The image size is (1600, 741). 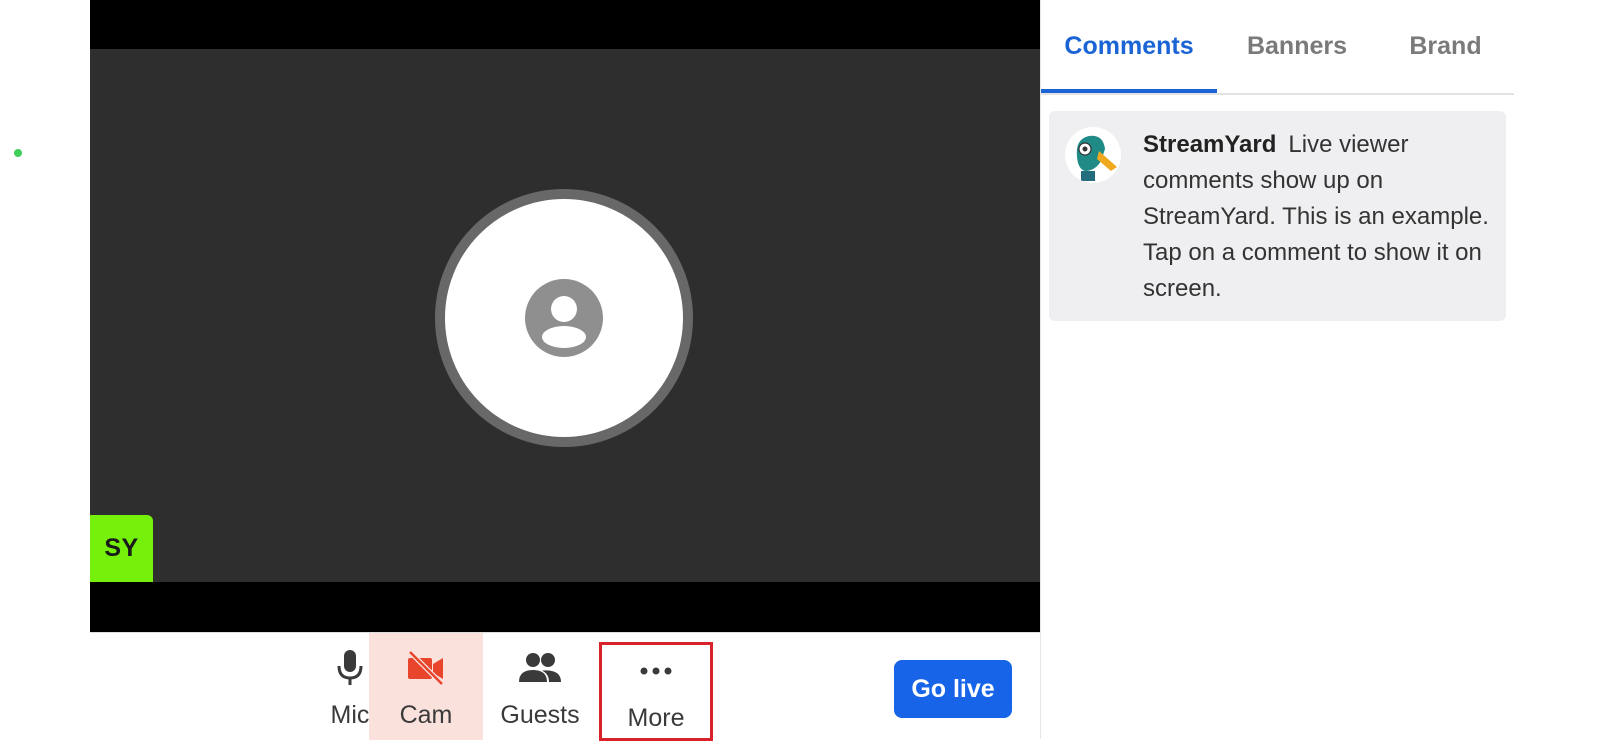 I want to click on tab-comments: Comments, so click(x=1129, y=46).